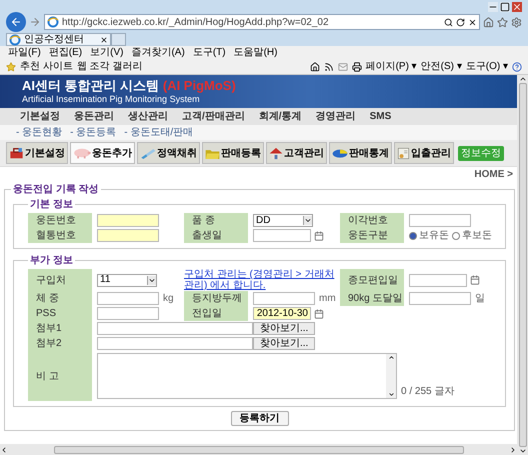 This screenshot has width=528, height=455. What do you see at coordinates (487, 67) in the screenshot?
I see `command-menu: 도구(O) ▾` at bounding box center [487, 67].